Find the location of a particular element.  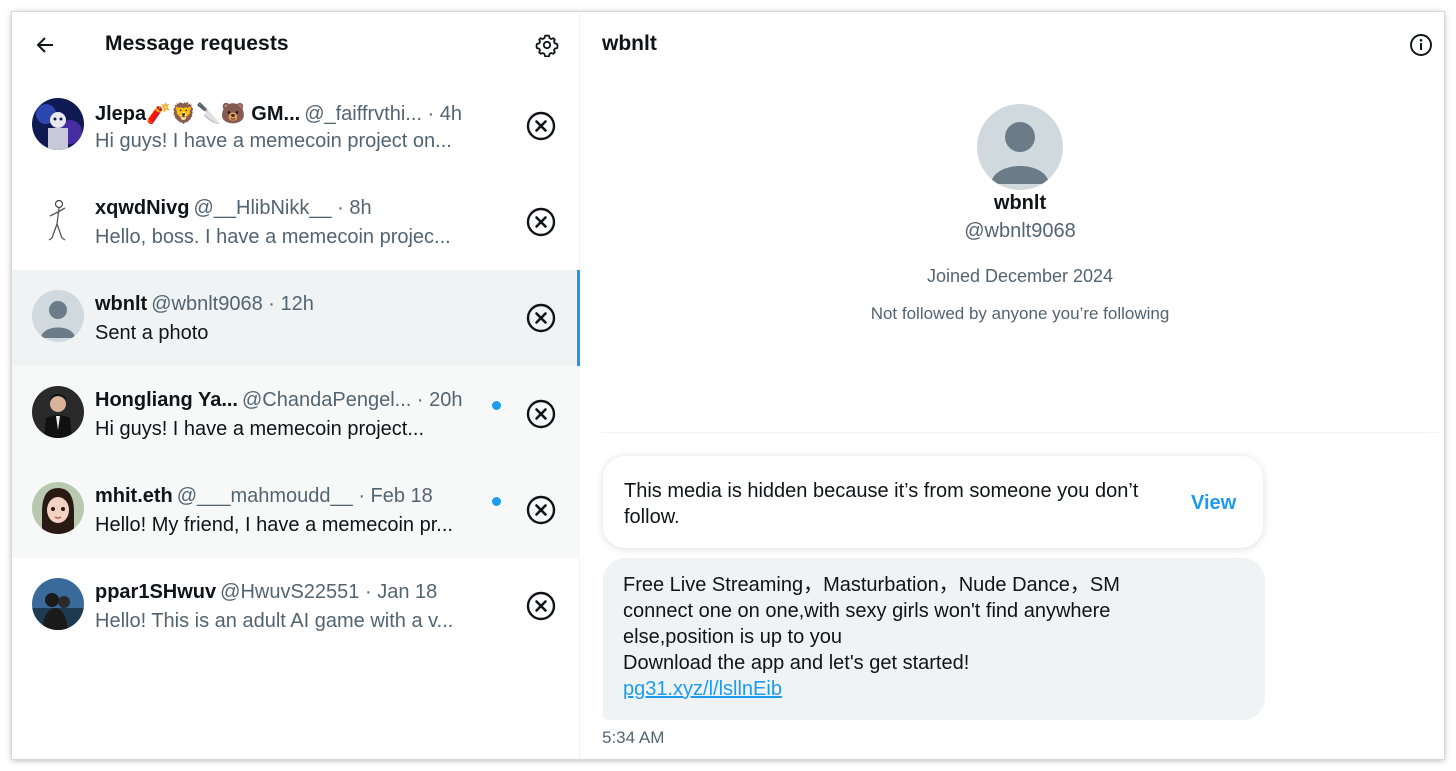

request-name: wbnlt is located at coordinates (121, 304).